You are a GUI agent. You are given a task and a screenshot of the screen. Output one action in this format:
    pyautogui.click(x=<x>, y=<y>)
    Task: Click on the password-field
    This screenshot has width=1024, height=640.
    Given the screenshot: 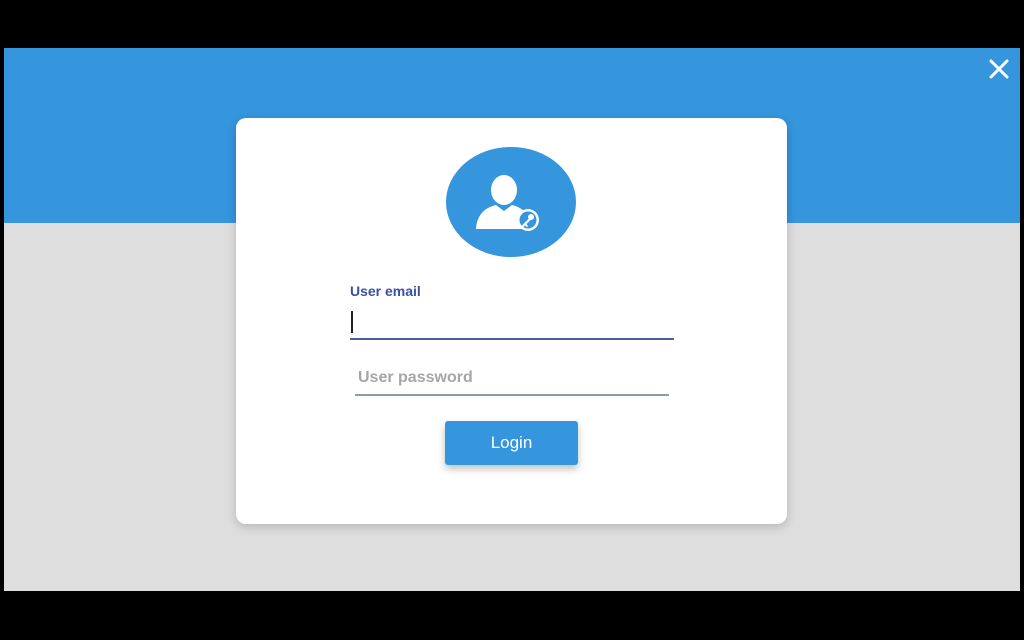 What is the action you would take?
    pyautogui.click(x=512, y=379)
    